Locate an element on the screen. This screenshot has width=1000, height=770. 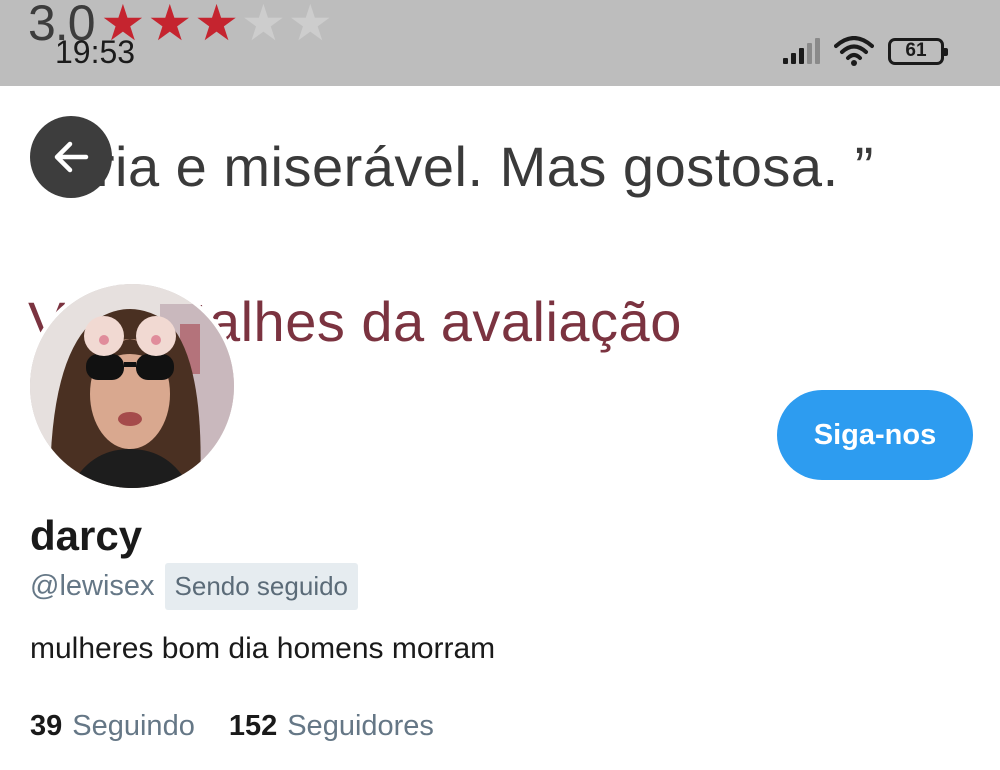
status-icons: 61 is located at coordinates (865, 51).